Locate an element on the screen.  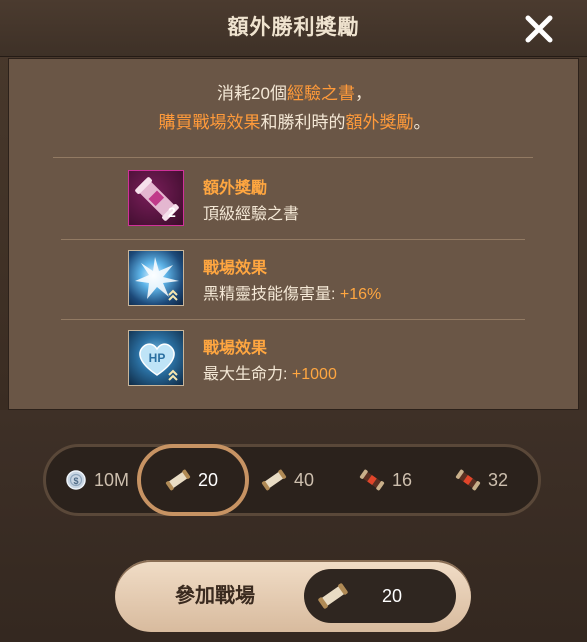
effect-label: 黑精靈技能傷害量: is located at coordinates (271, 294).